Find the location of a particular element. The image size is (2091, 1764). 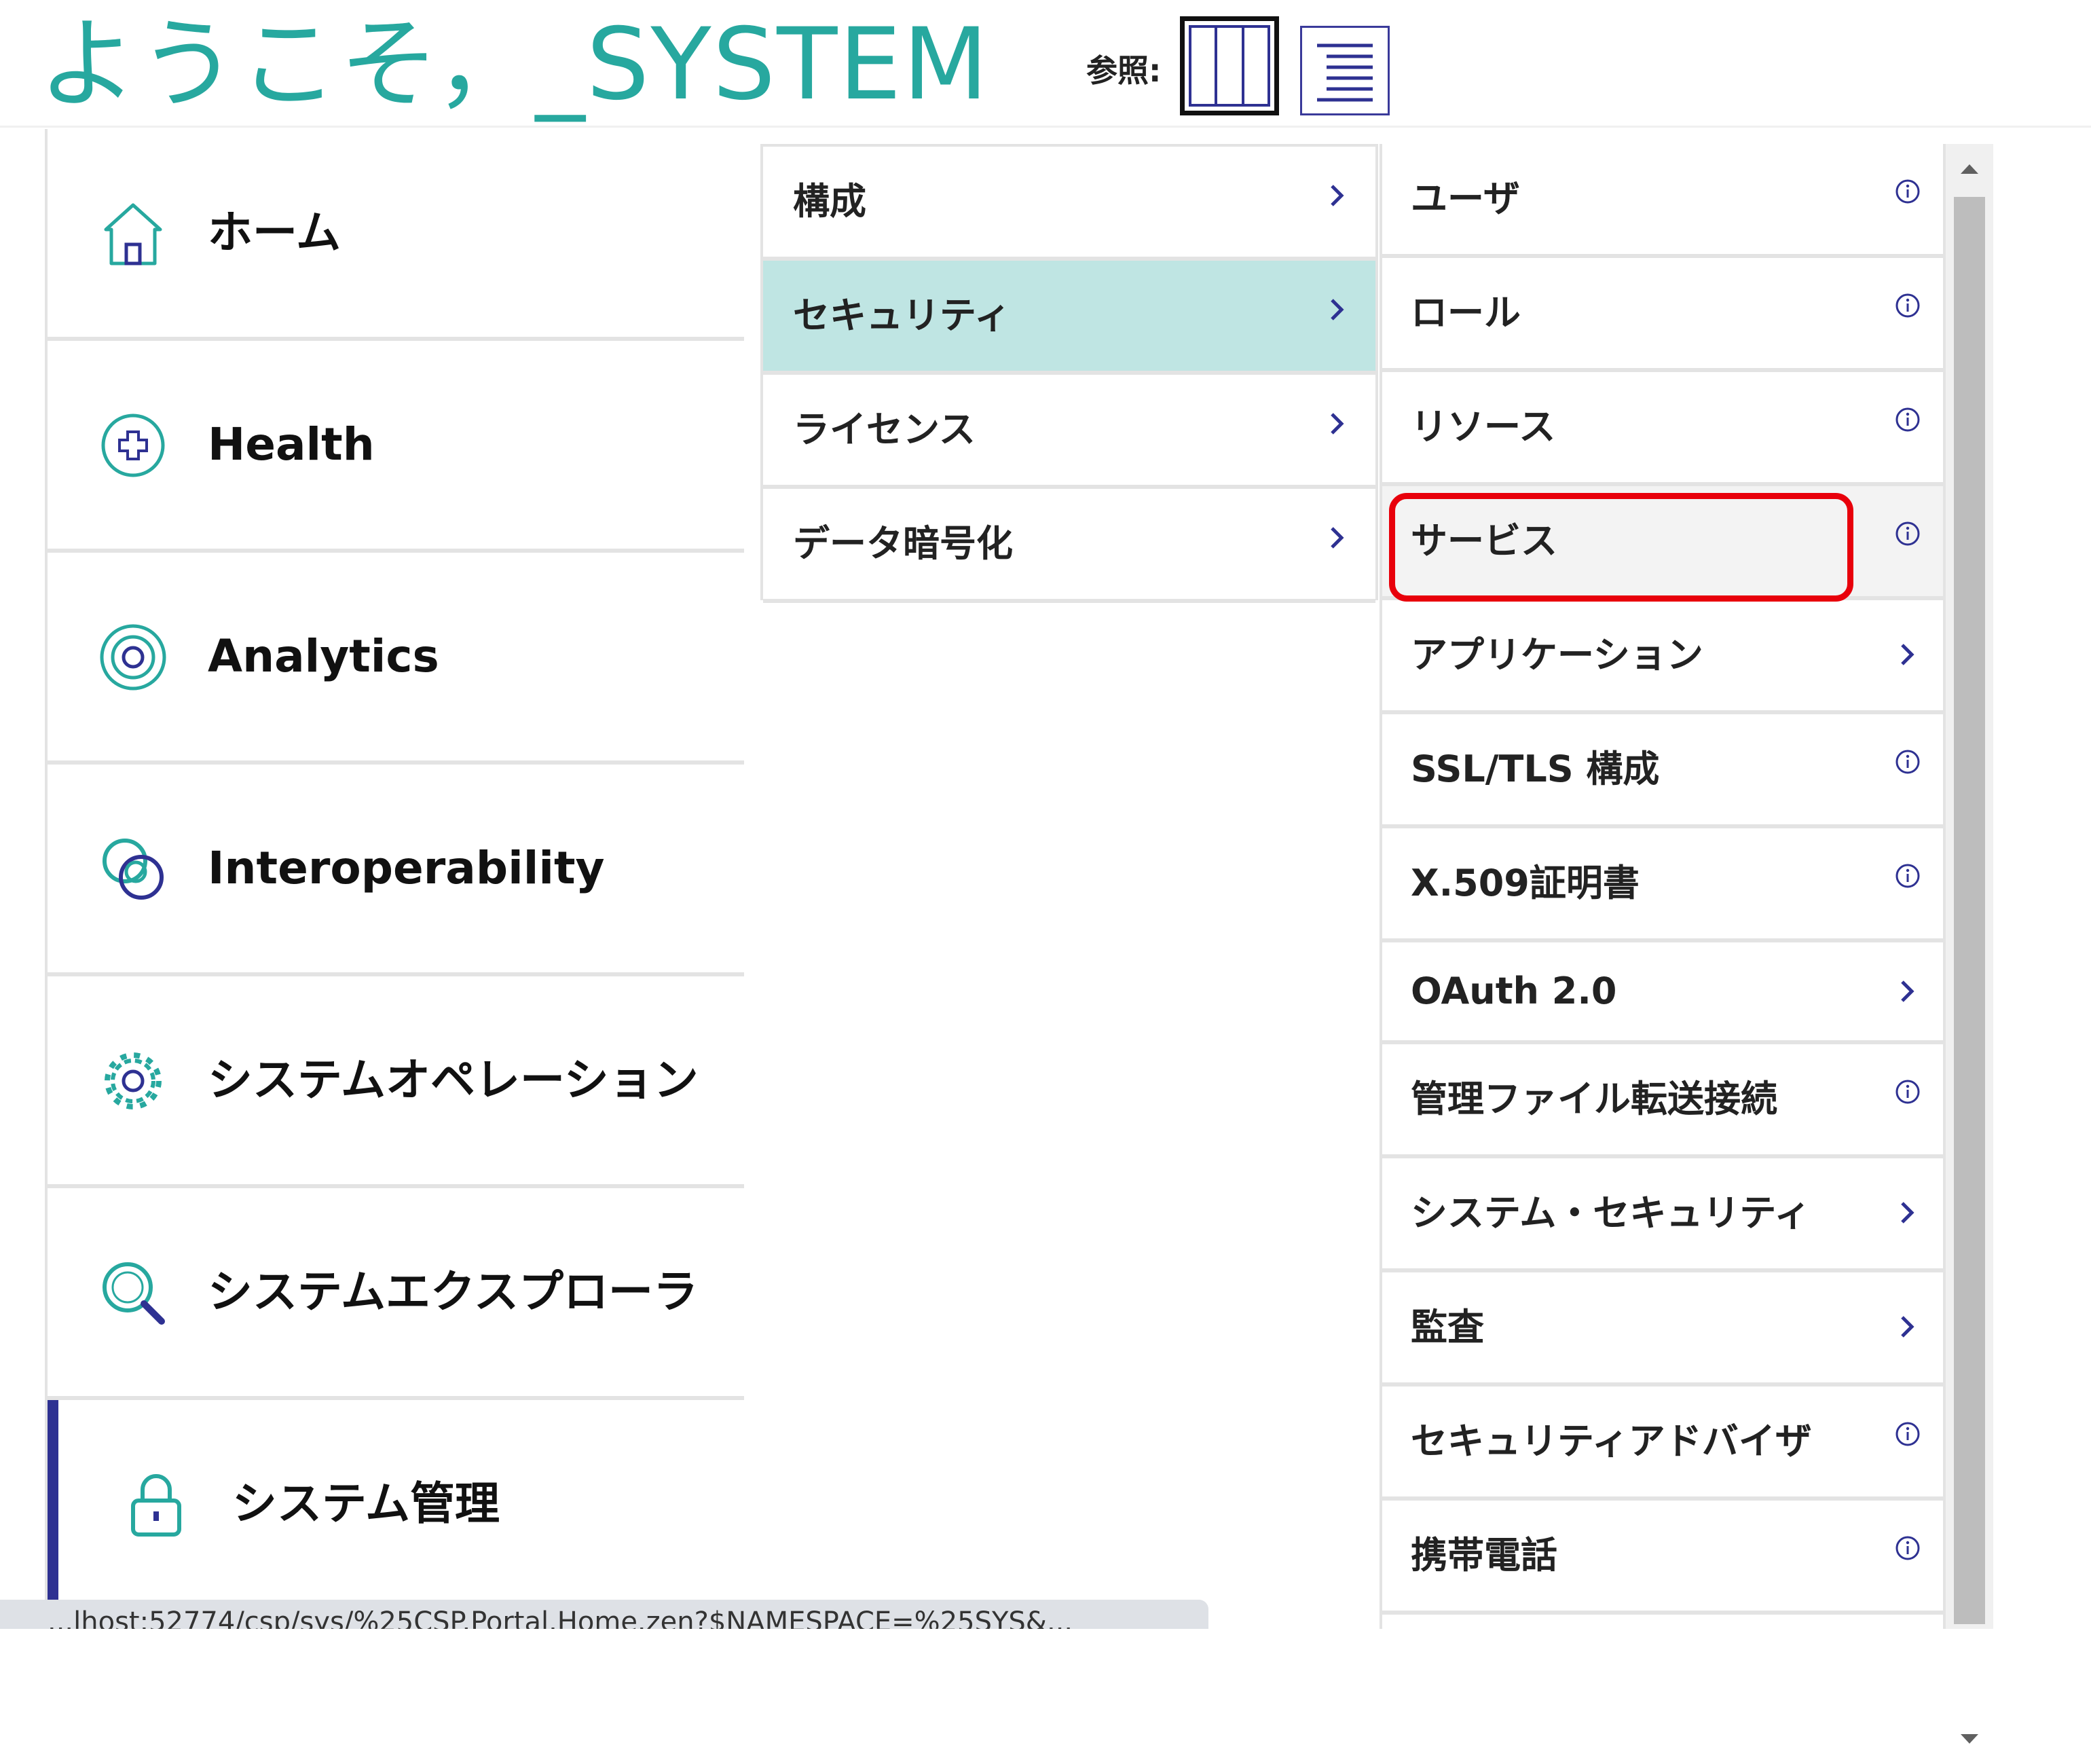

nav-item-health: Health is located at coordinates (396, 447).